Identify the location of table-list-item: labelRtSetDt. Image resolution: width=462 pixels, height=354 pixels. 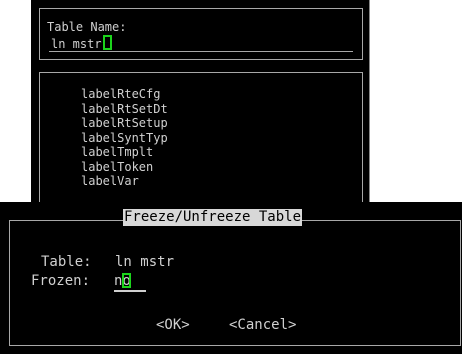
(124, 109).